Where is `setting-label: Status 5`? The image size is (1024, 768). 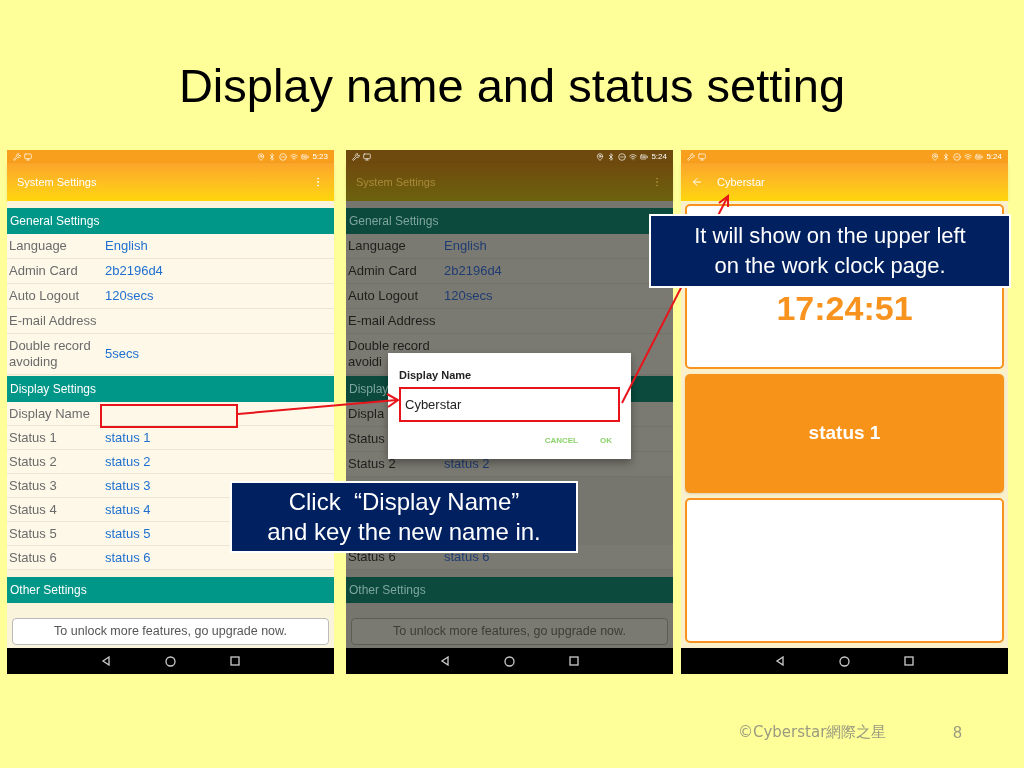
setting-label: Status 5 is located at coordinates (33, 533).